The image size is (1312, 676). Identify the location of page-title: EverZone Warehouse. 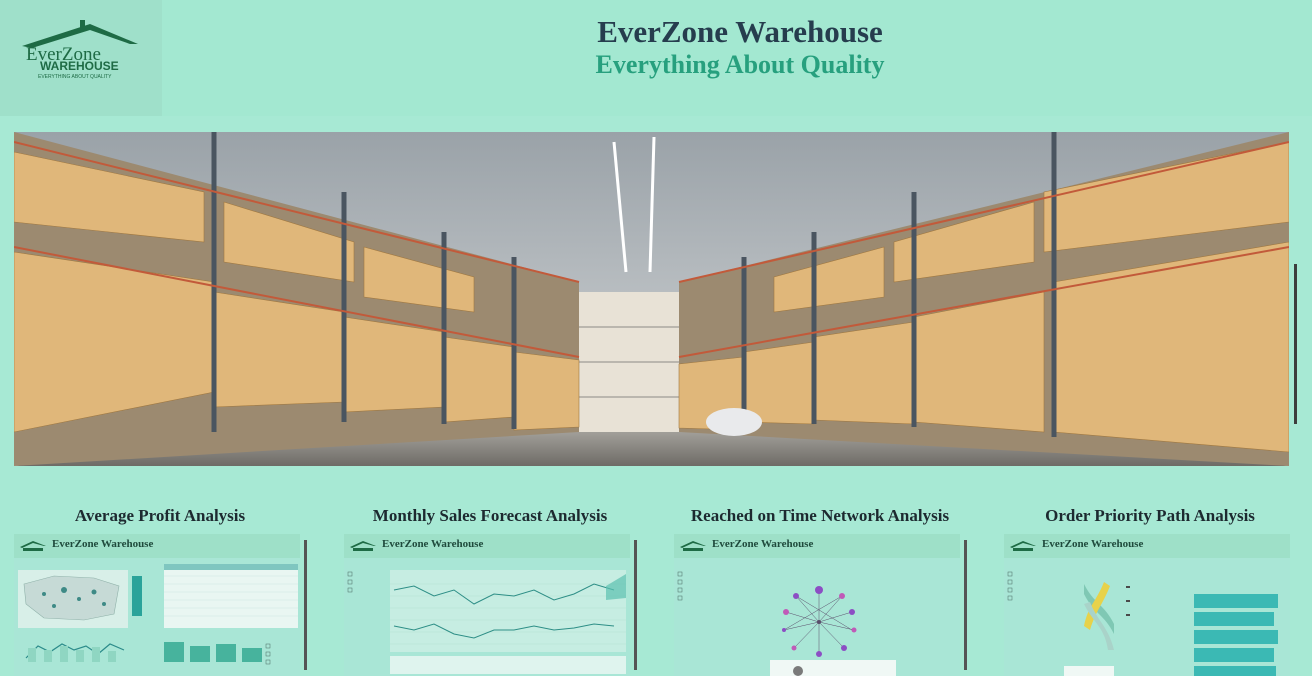
(740, 31).